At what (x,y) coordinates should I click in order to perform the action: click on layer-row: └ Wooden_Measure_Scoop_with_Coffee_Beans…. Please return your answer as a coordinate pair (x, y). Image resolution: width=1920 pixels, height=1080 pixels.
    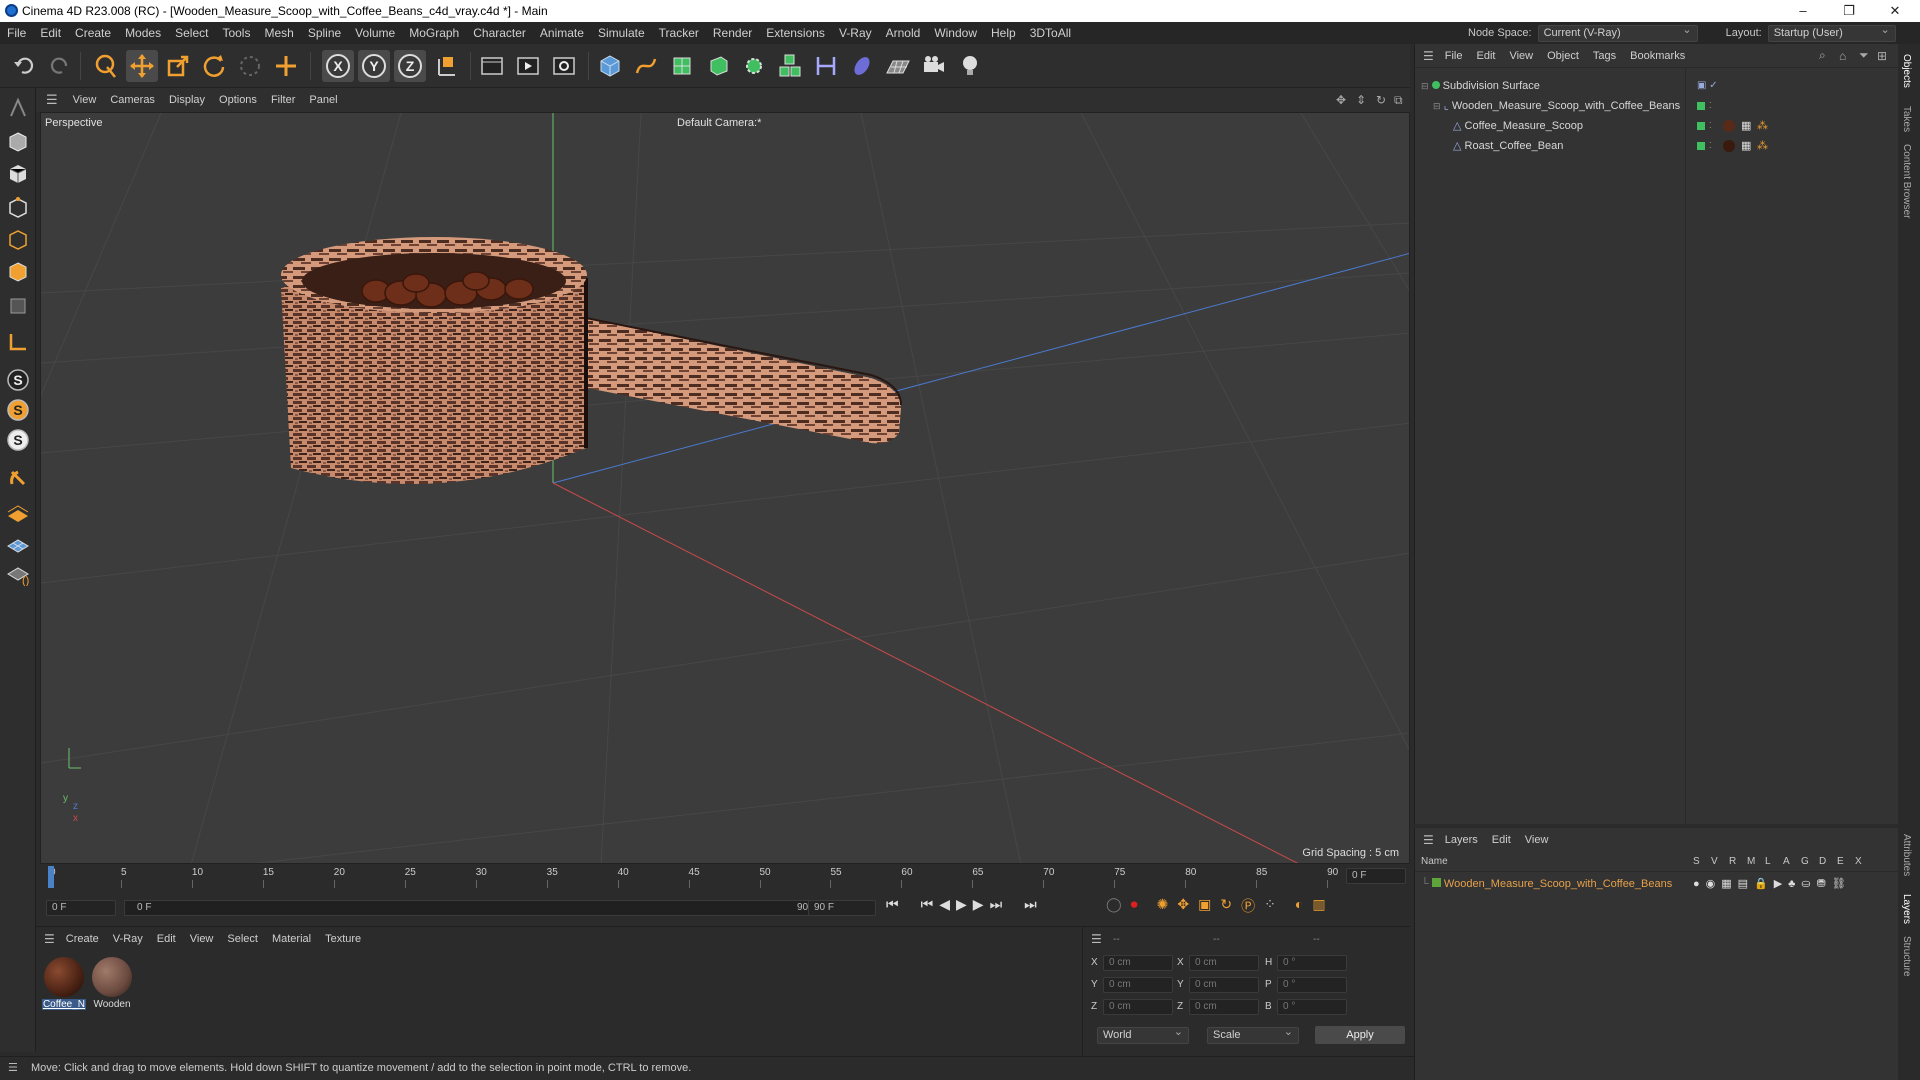
    Looking at the image, I should click on (1656, 884).